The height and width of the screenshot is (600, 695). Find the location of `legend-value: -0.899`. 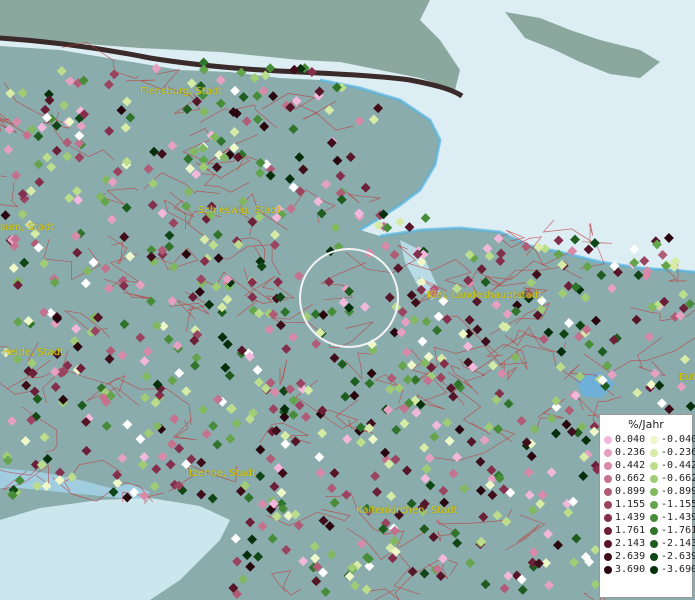

legend-value: -0.899 is located at coordinates (678, 491).